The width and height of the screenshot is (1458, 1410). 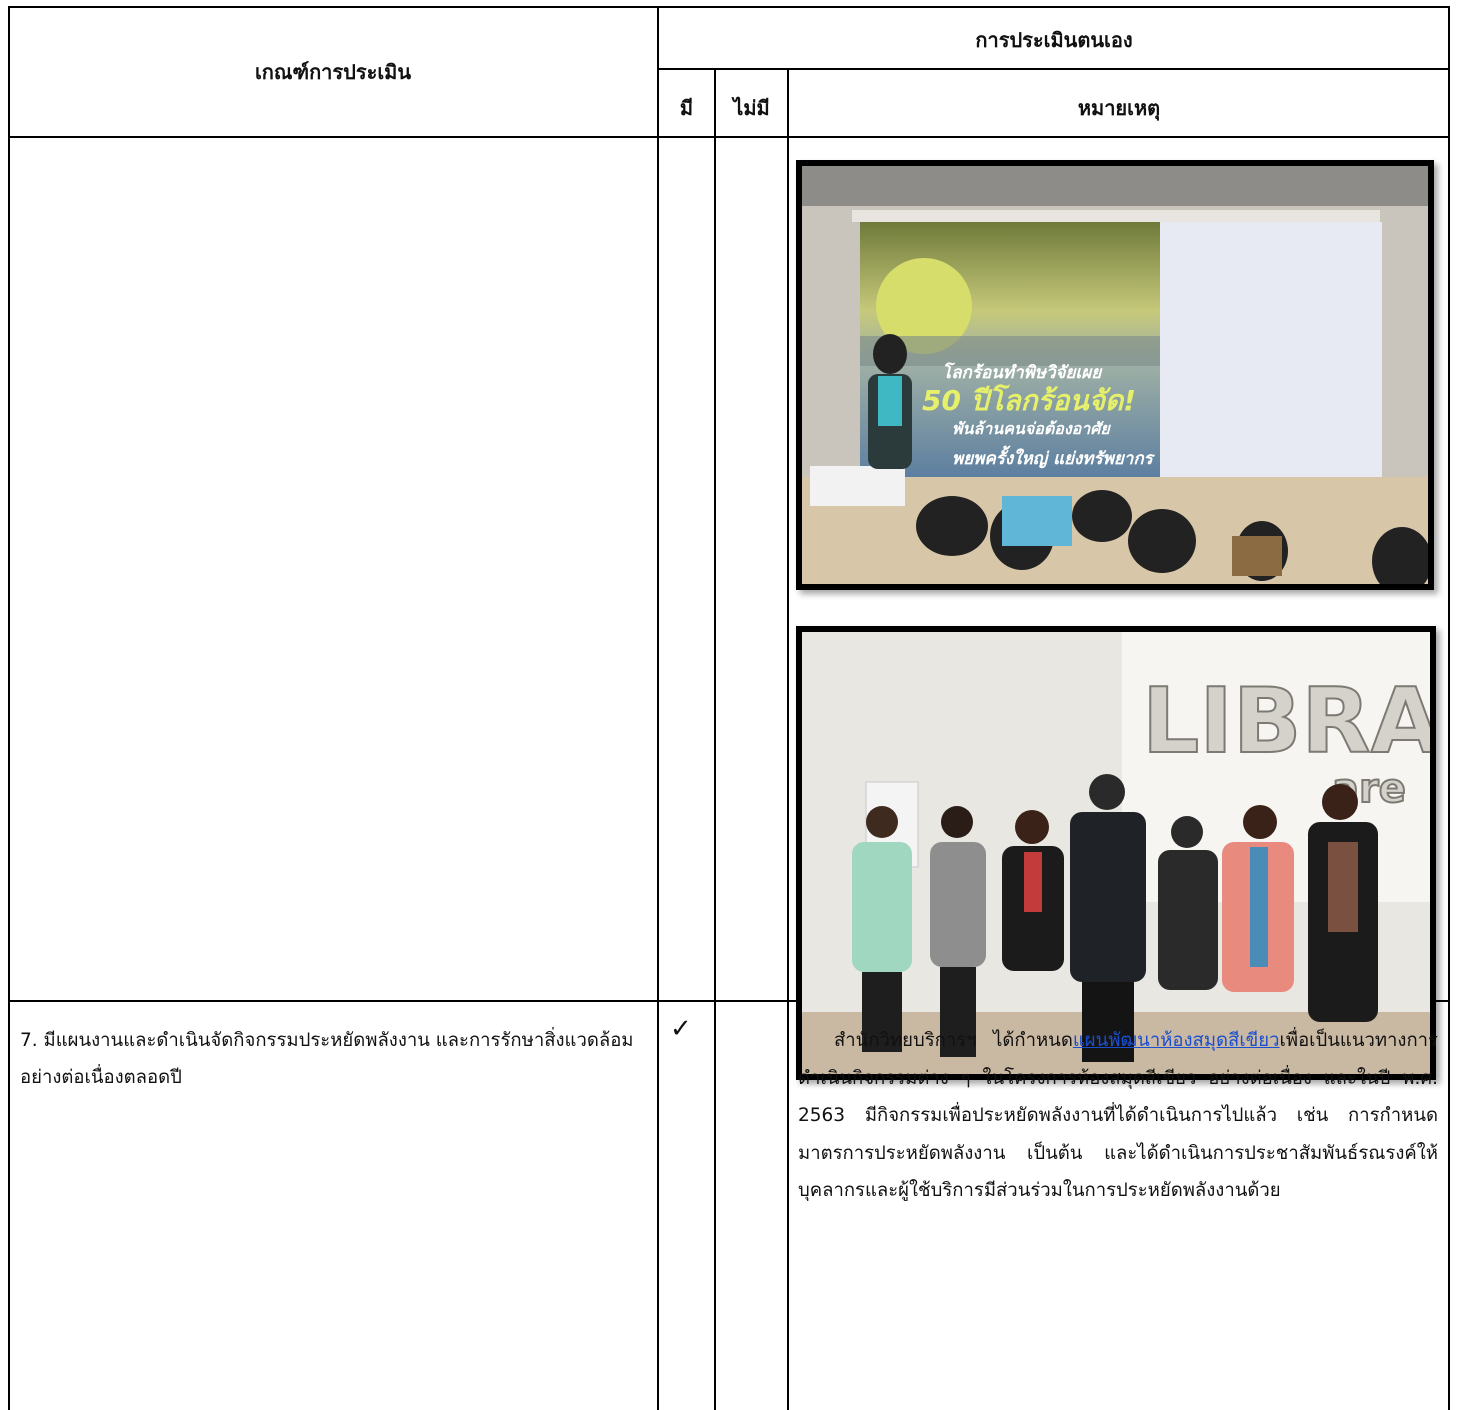 I want to click on criteria-header: เกณฑ์การประเมิน, so click(x=333, y=72).